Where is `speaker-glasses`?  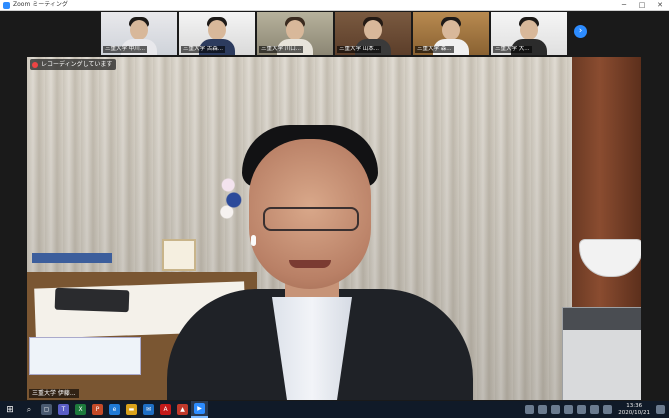
speaker-glasses is located at coordinates (311, 219).